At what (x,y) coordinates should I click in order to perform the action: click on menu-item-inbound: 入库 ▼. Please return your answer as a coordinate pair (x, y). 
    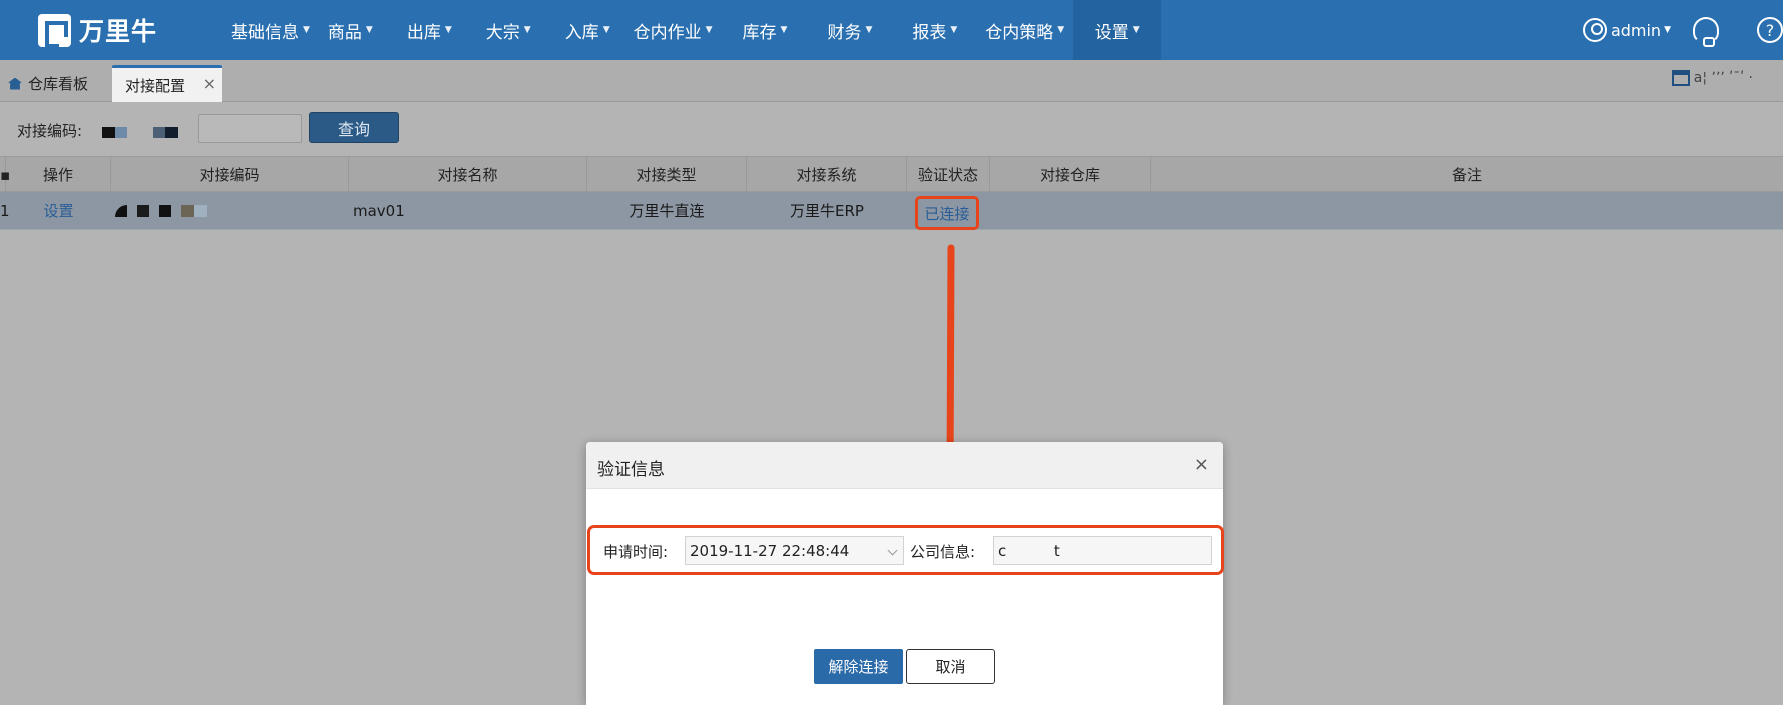
    Looking at the image, I should click on (587, 30).